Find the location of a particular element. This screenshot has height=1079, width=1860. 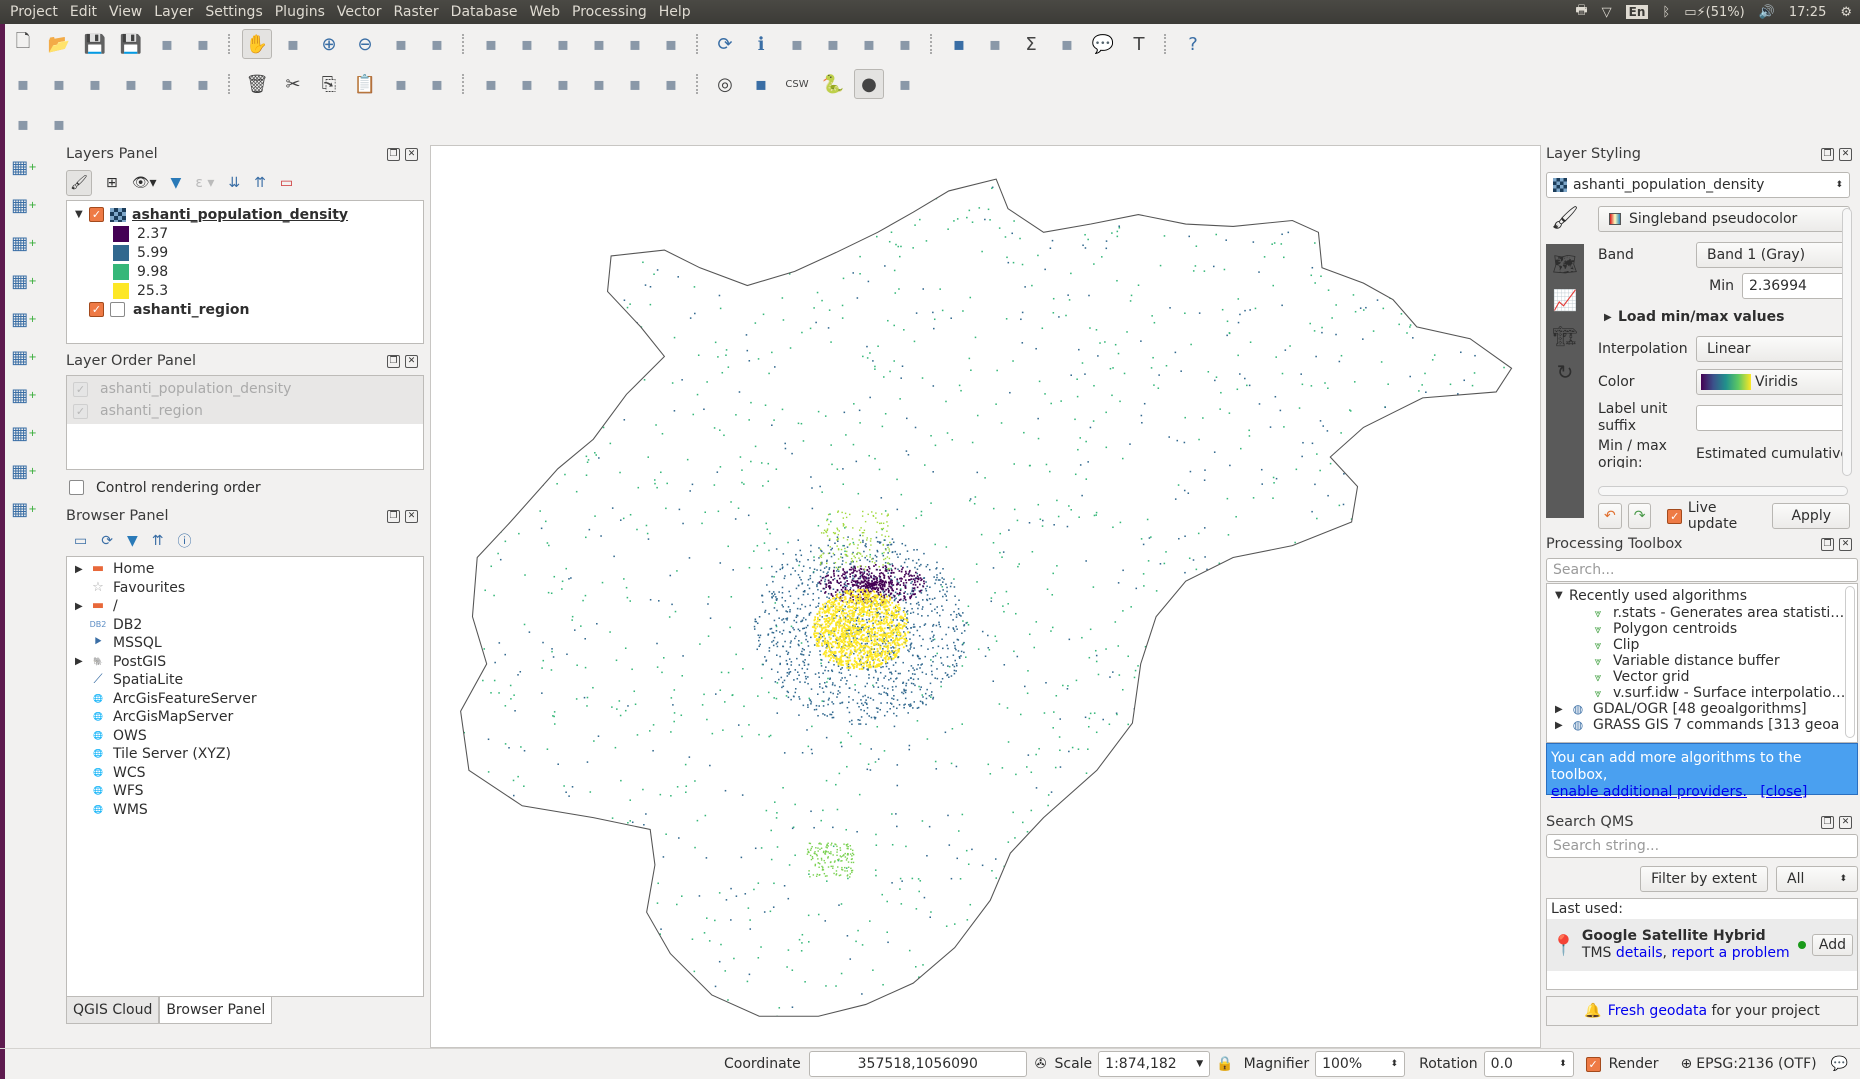

info-icon: ⓘ is located at coordinates (184, 541).